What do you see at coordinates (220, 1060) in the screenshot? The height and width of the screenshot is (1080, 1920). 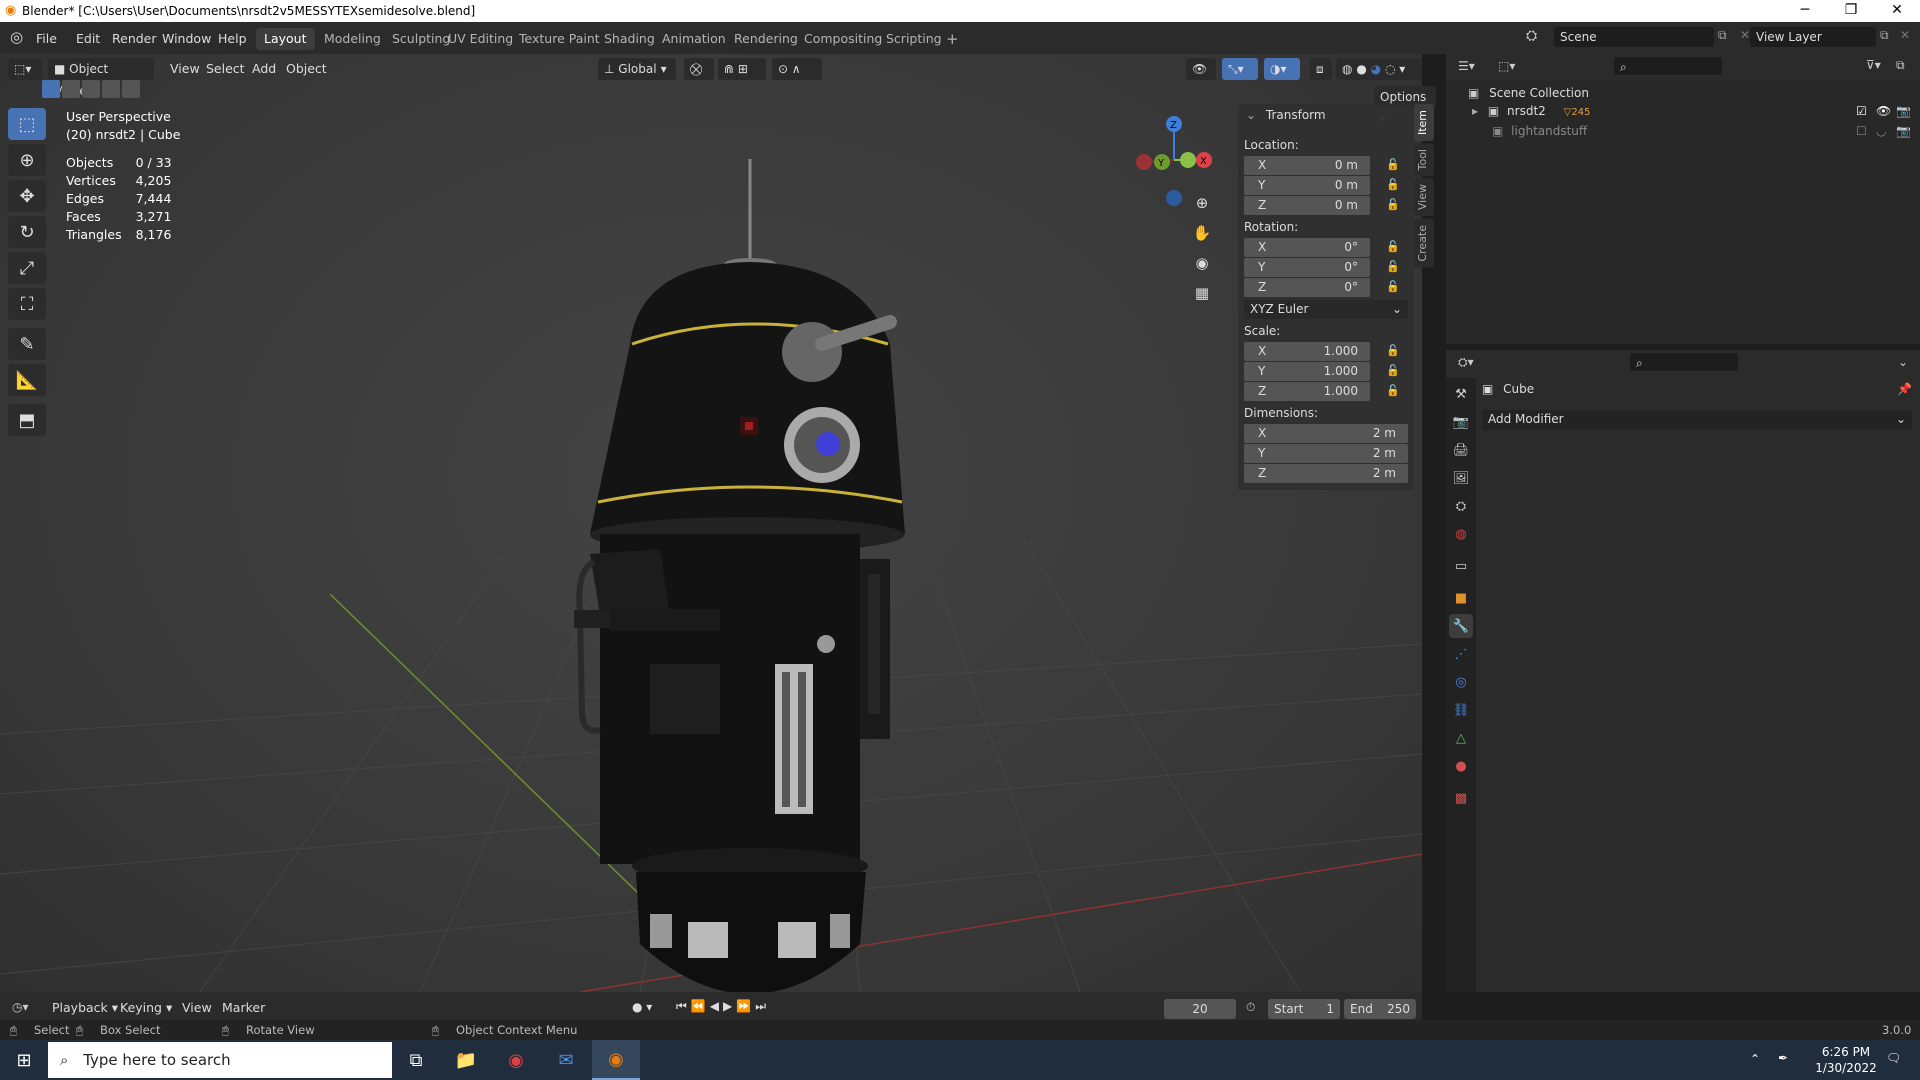 I see `taskbar-search-box: ⌕ Type here to search` at bounding box center [220, 1060].